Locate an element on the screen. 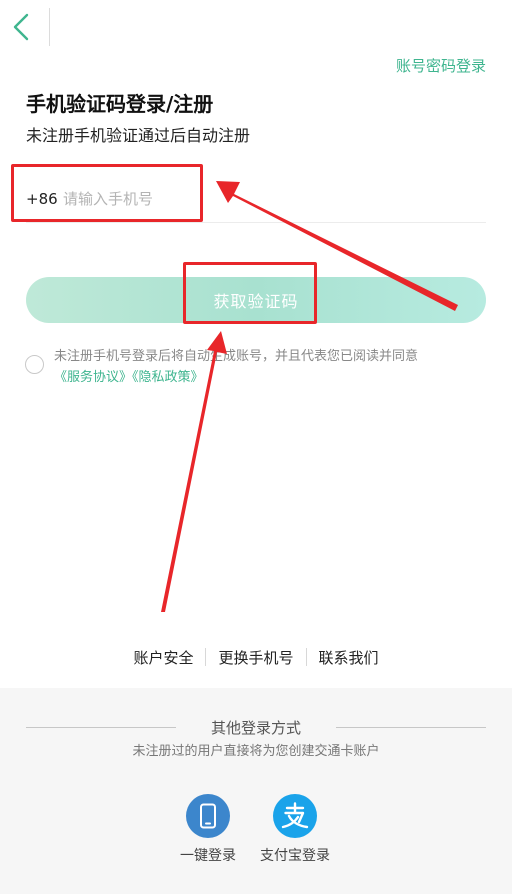 Image resolution: width=512 pixels, height=894 pixels. account-security-link: 账户安全 is located at coordinates (163, 657).